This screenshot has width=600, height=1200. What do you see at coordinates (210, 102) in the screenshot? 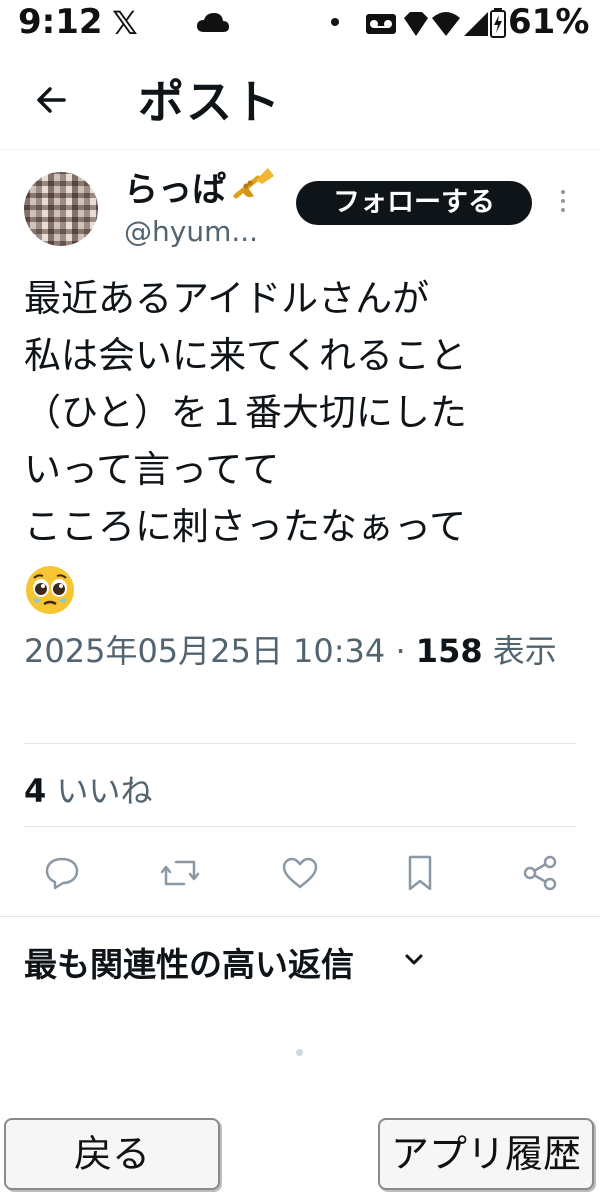
I see `page-title: ポスト` at bounding box center [210, 102].